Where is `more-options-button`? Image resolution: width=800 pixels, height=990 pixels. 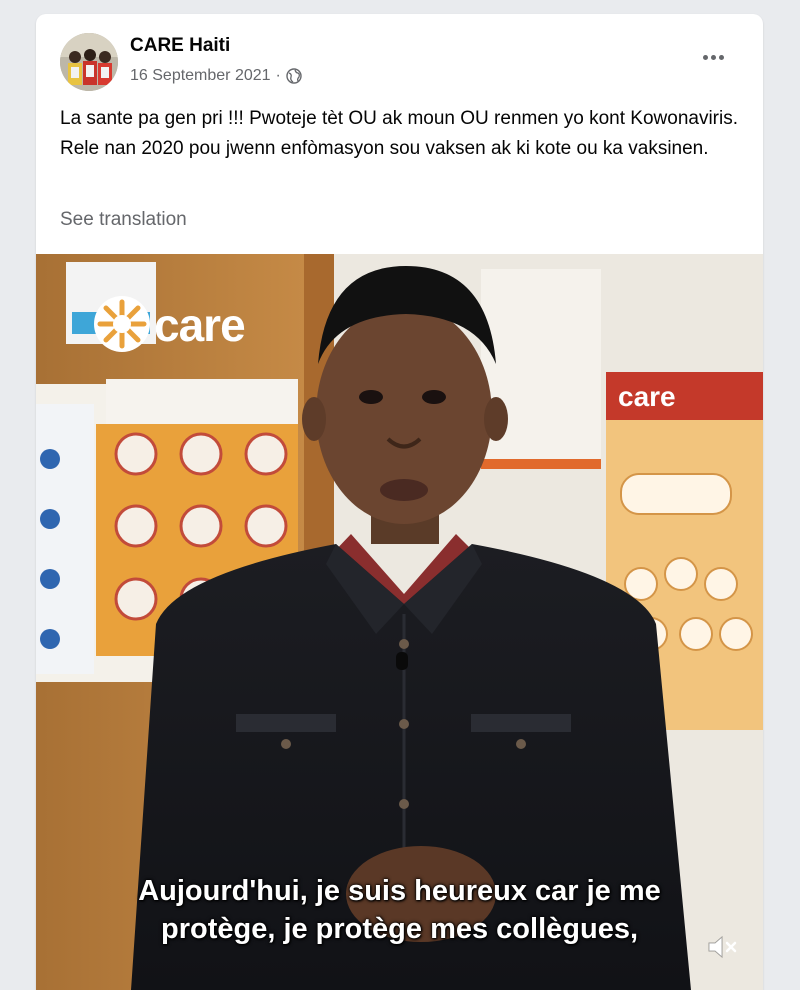
more-options-button is located at coordinates (713, 57).